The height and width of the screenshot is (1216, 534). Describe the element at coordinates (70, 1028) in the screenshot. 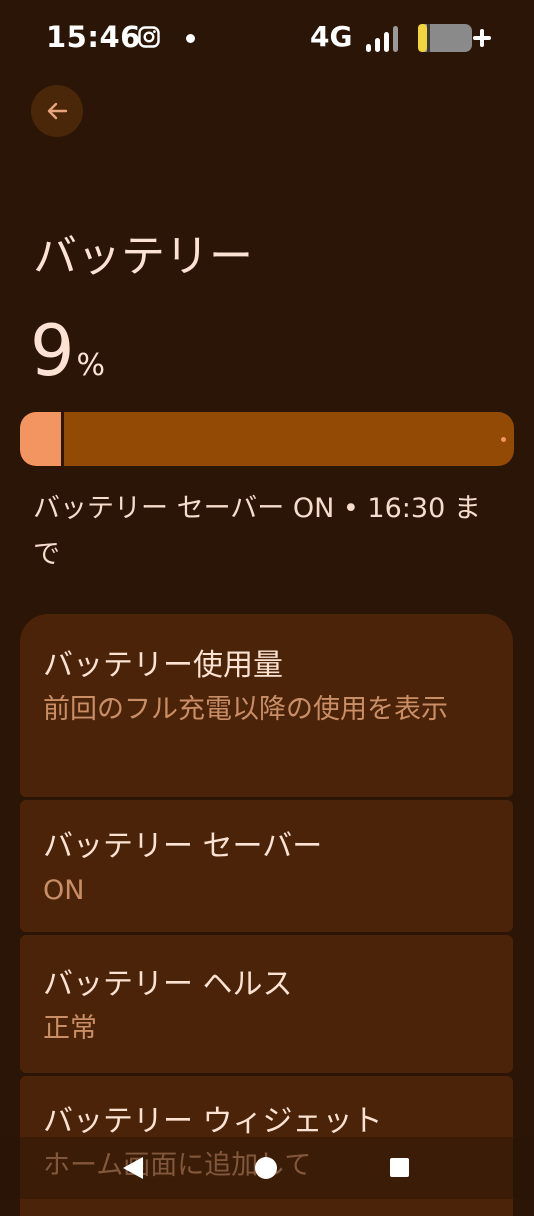

I see `battery-health-subtitle: 正常` at that location.